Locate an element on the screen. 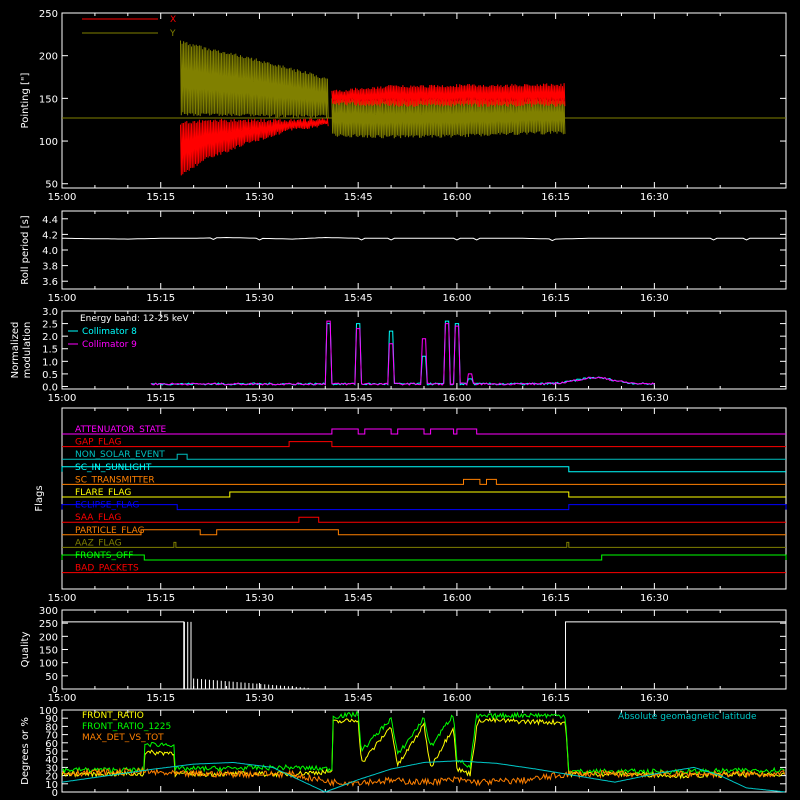 The height and width of the screenshot is (800, 800). flag-label-non_solar_event: NON_SOLAR_EVENT is located at coordinates (120, 455).